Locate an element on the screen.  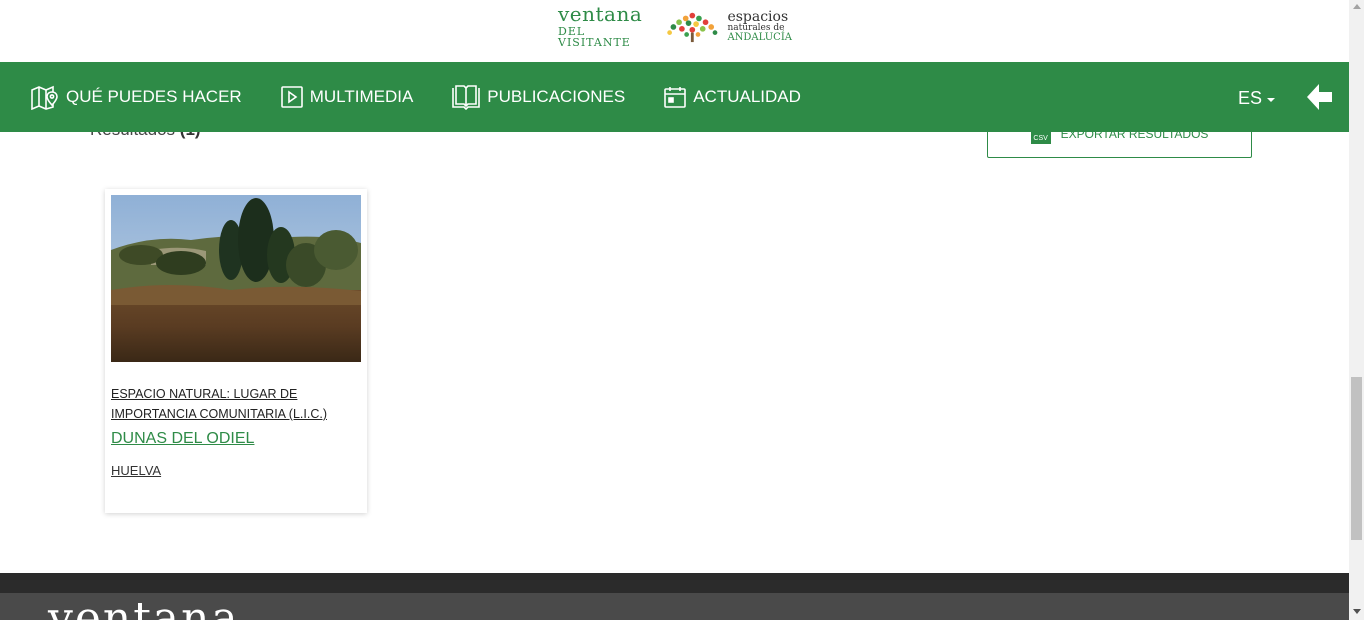
scroll-up-icon is located at coordinates (1357, 6).